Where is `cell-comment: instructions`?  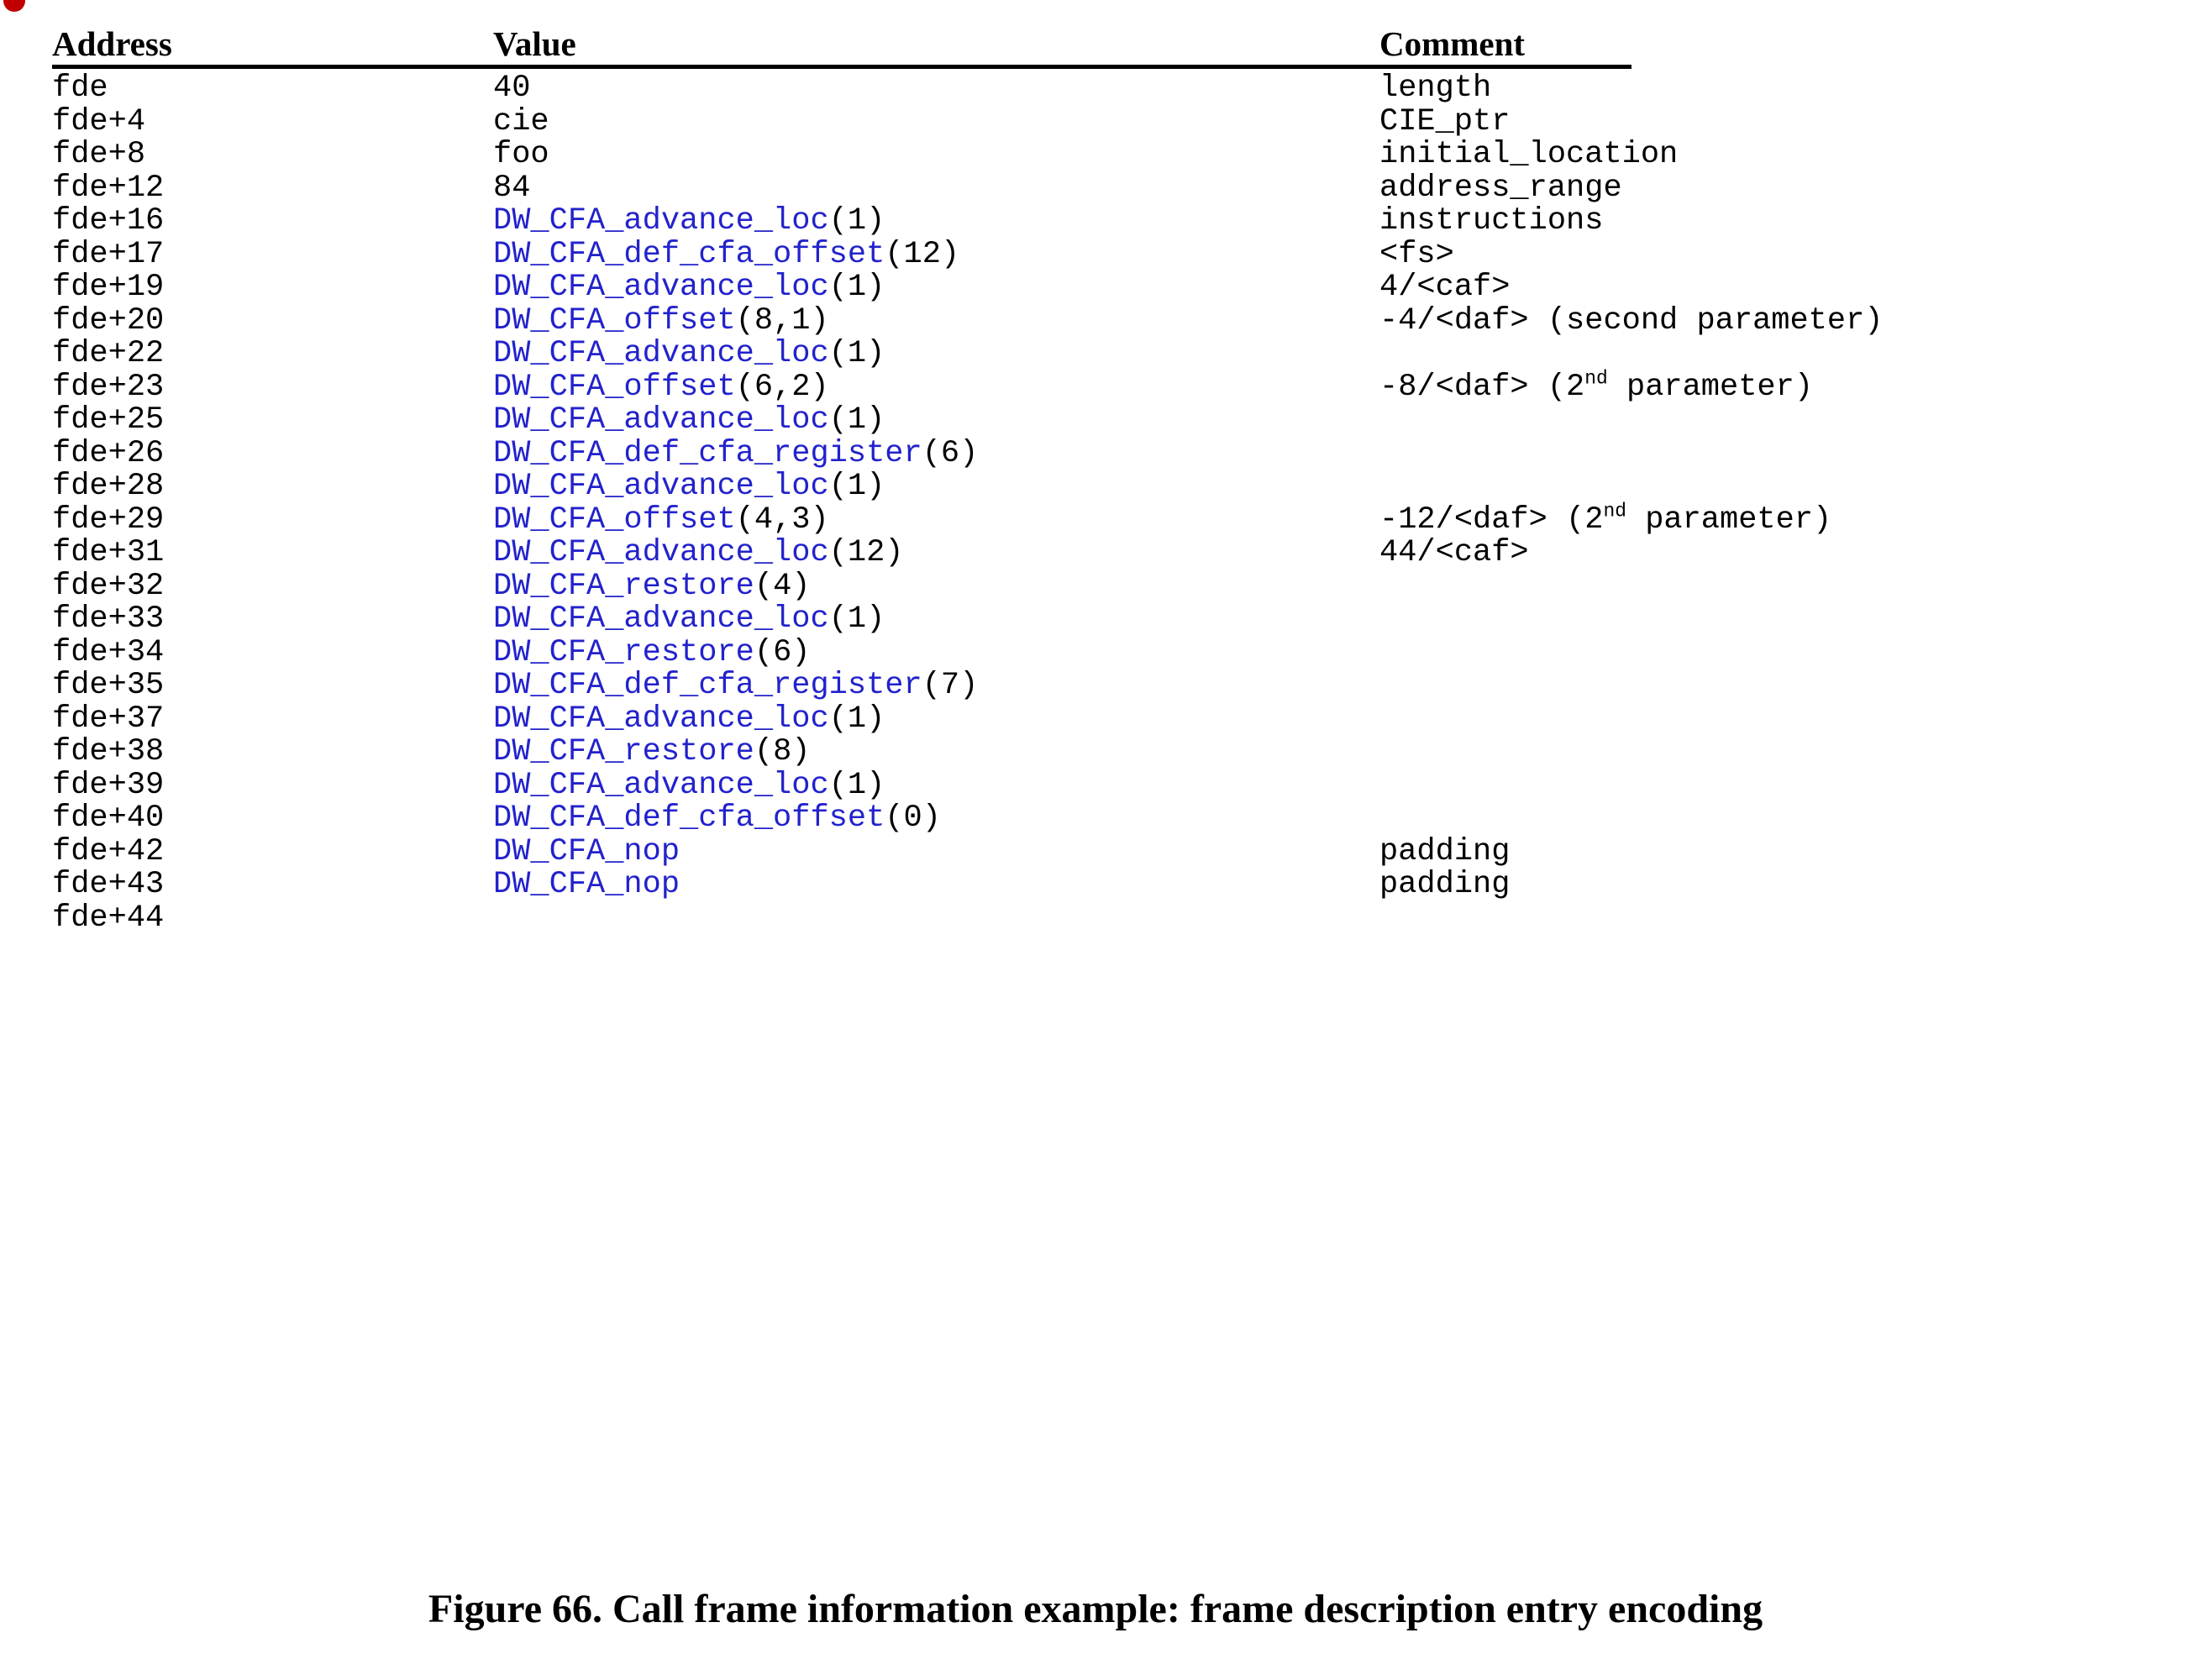 cell-comment: instructions is located at coordinates (1491, 221).